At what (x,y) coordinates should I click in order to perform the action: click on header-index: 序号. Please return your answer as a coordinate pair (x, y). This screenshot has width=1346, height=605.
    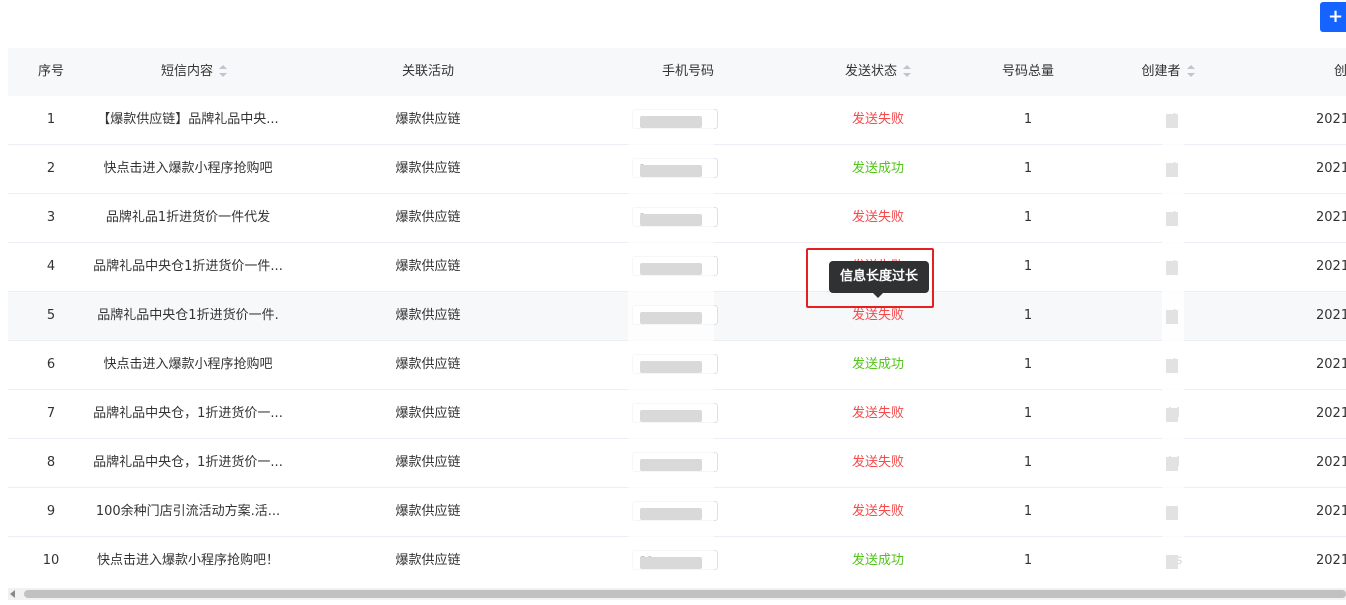
    Looking at the image, I should click on (50, 71).